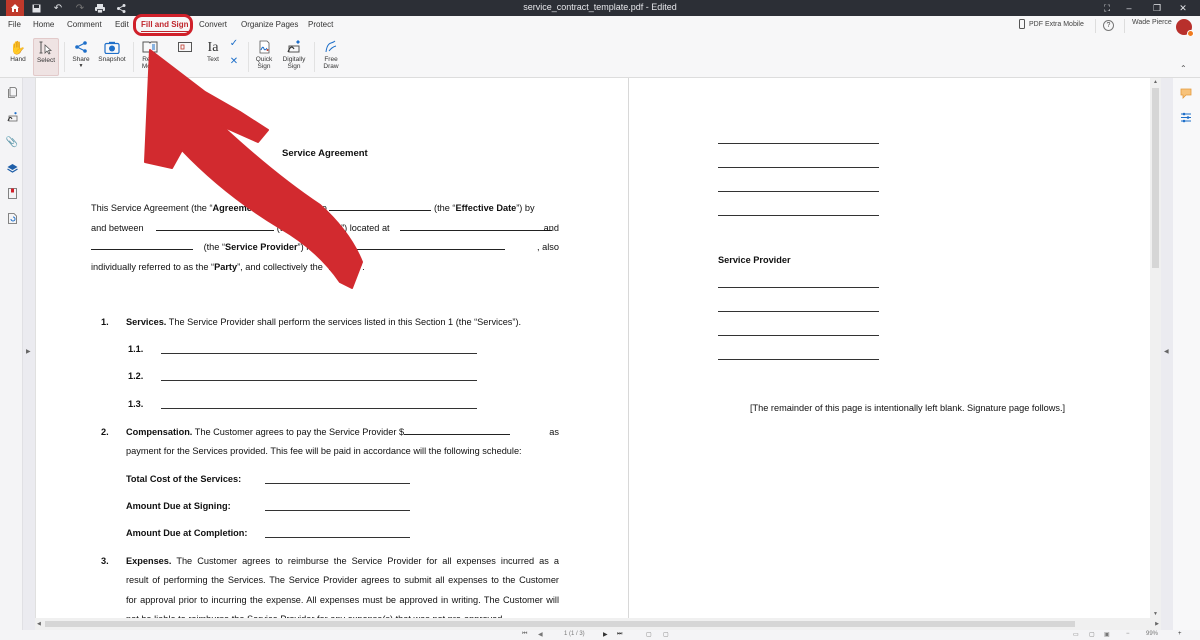 This screenshot has width=1200, height=640. I want to click on page-divider, so click(628, 348).